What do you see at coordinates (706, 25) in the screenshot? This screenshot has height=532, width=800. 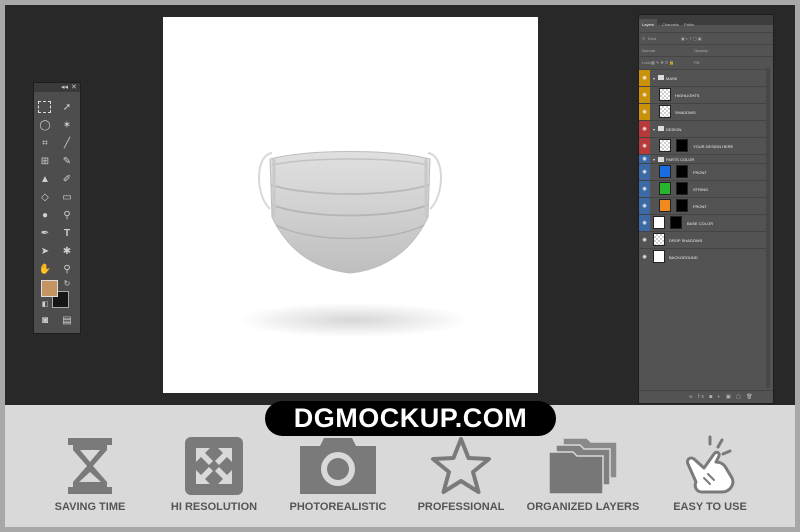 I see `layers-panel-tabs: Layers Channels Paths` at bounding box center [706, 25].